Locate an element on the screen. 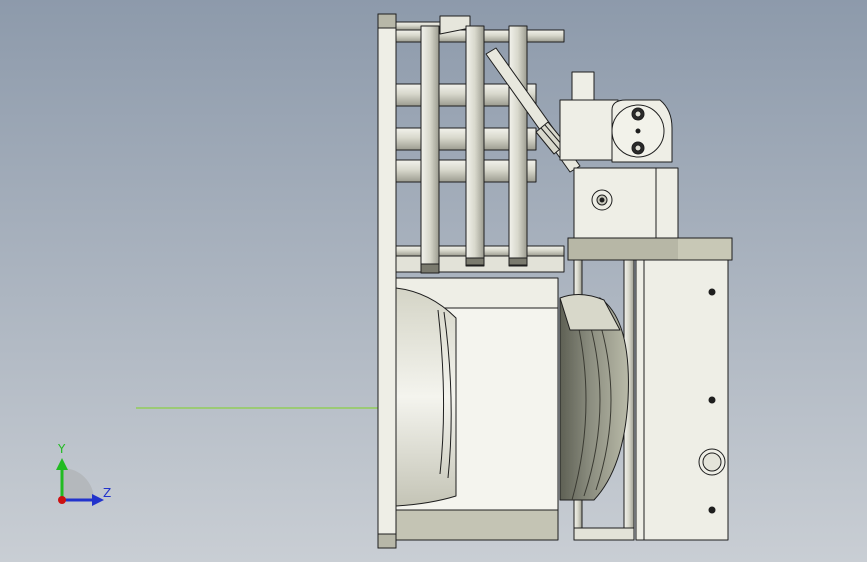  triad-quadrant is located at coordinates (78, 484).